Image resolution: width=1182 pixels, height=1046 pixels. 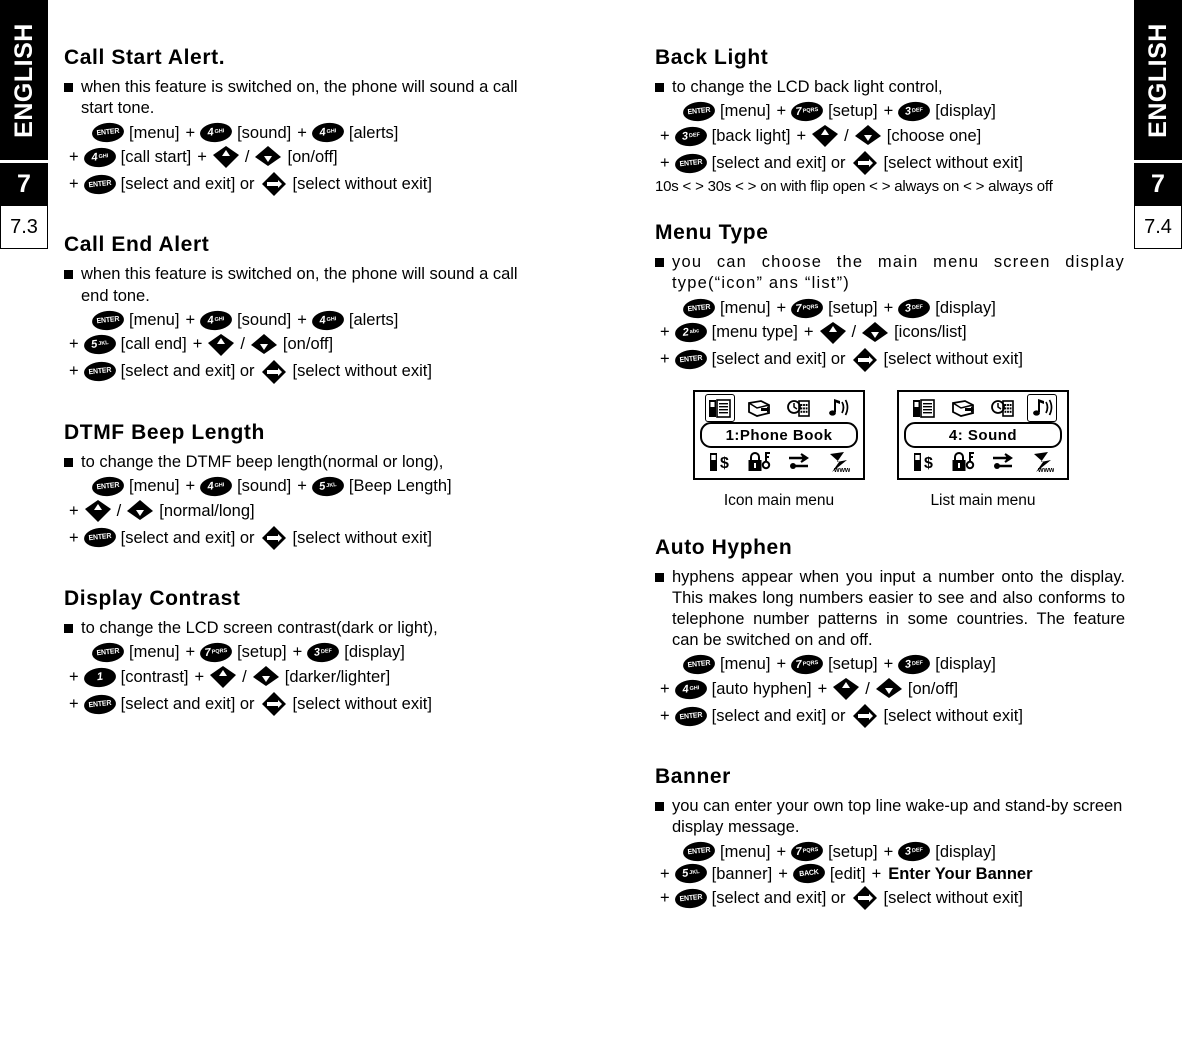 What do you see at coordinates (264, 319) in the screenshot?
I see `key-function-label: [sound]` at bounding box center [264, 319].